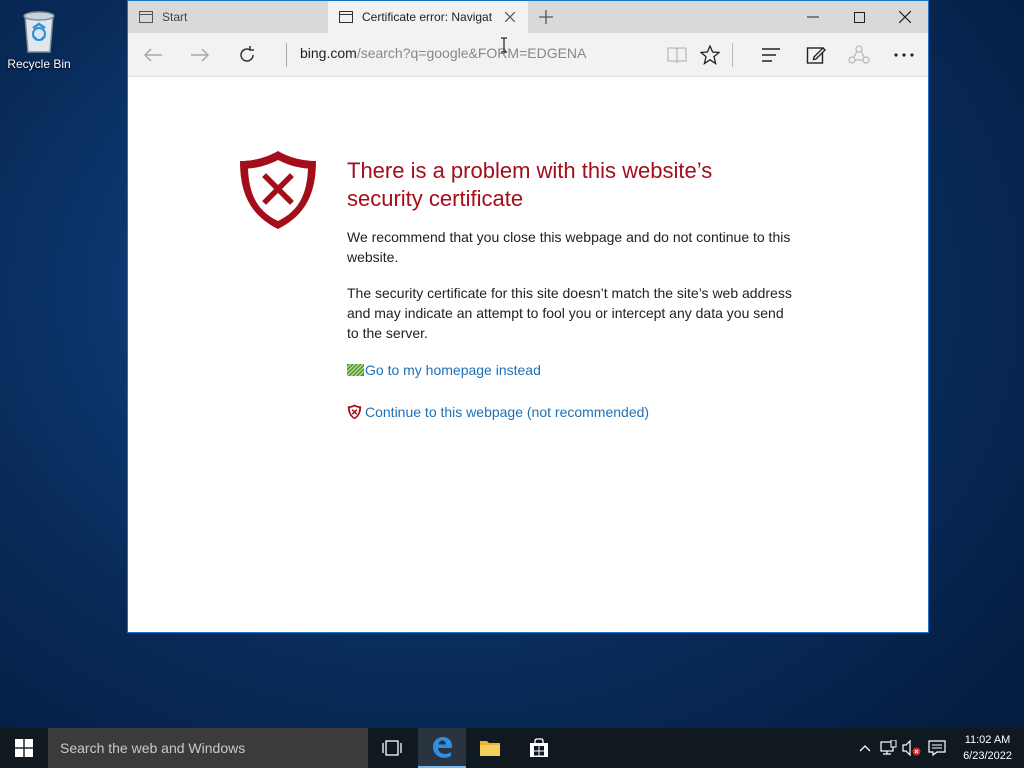  I want to click on tab-label: Certificate error: Navigat, so click(427, 17).